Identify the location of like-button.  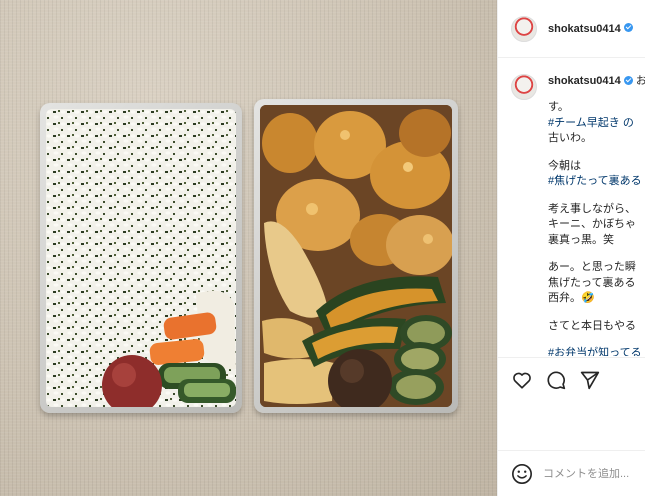
(522, 380).